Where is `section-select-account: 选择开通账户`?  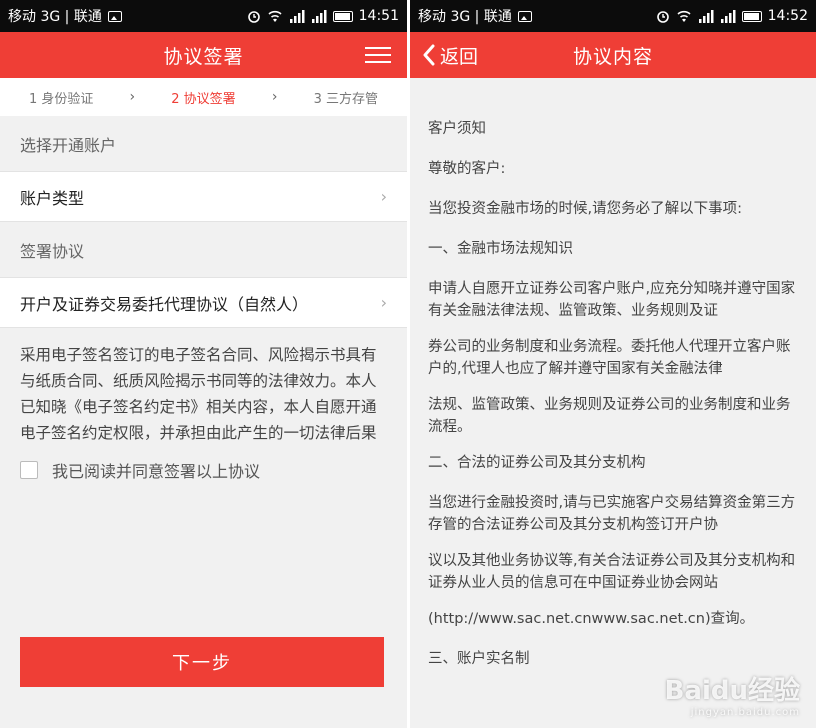 section-select-account: 选择开通账户 is located at coordinates (203, 144).